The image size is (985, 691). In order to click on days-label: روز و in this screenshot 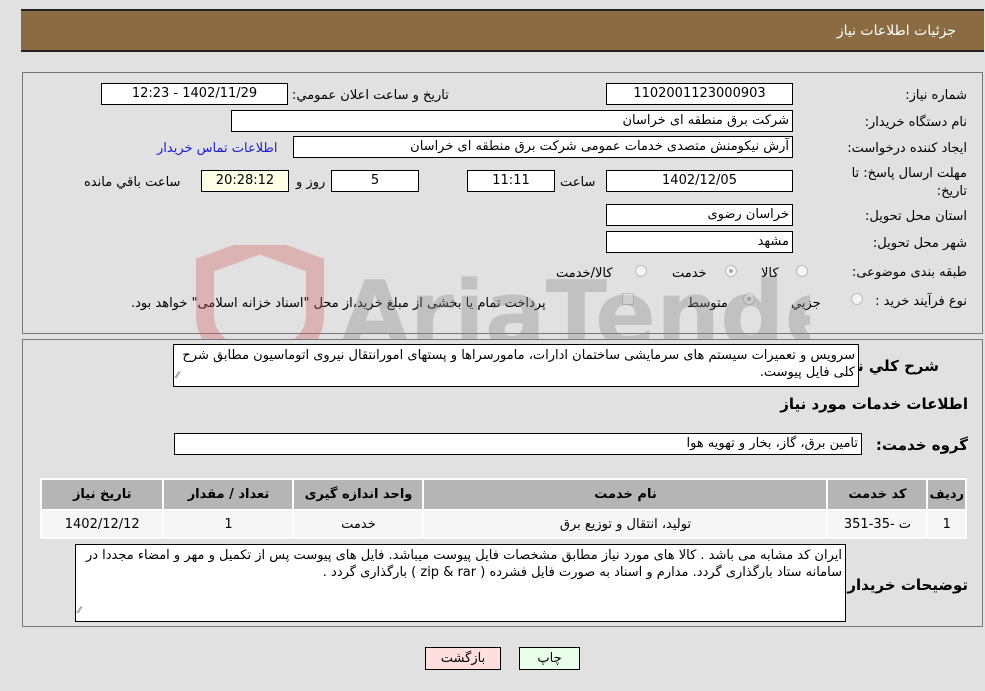, I will do `click(311, 182)`.